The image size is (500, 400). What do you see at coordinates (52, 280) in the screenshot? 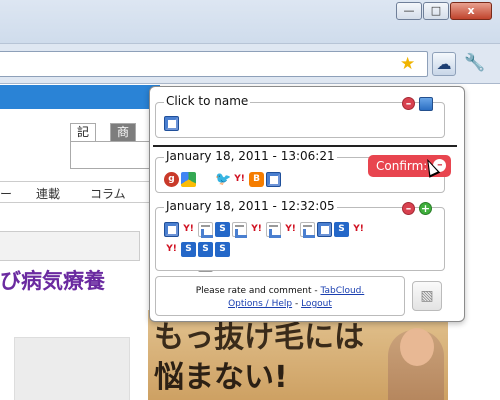
I see `article-headline: び病気療養` at bounding box center [52, 280].